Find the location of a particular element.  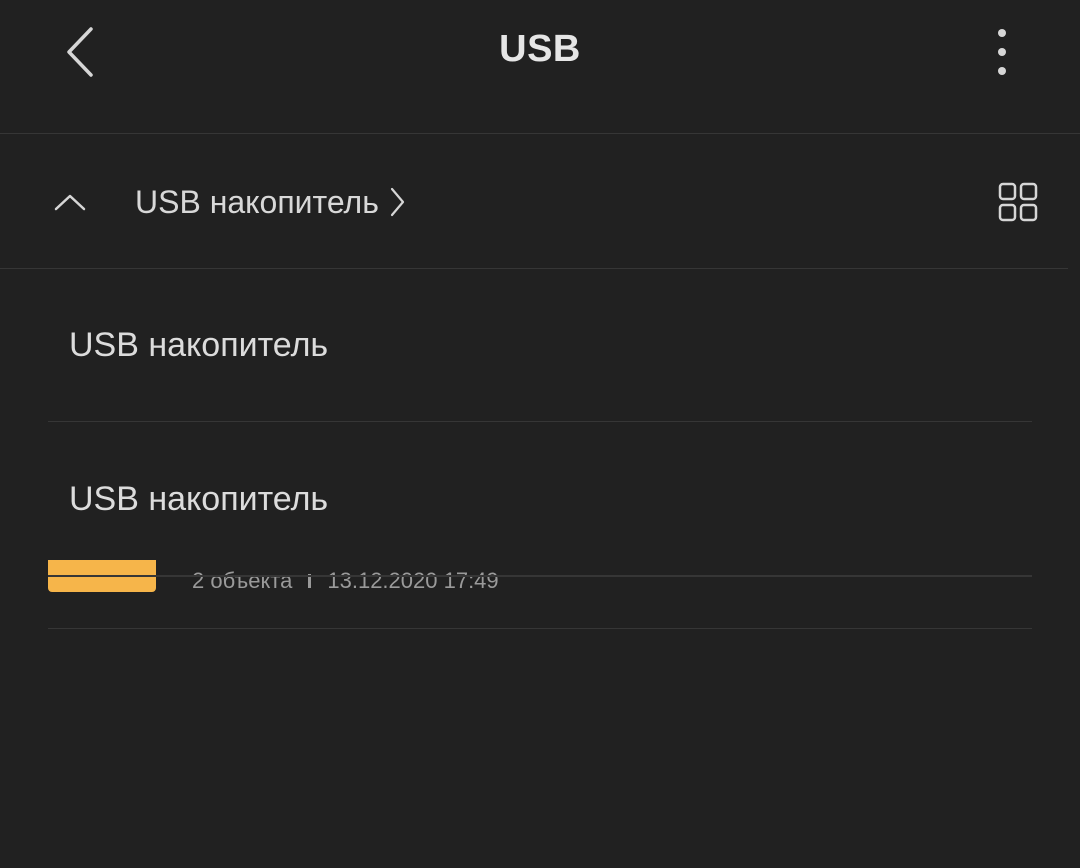

more-options-button is located at coordinates (1002, 52).